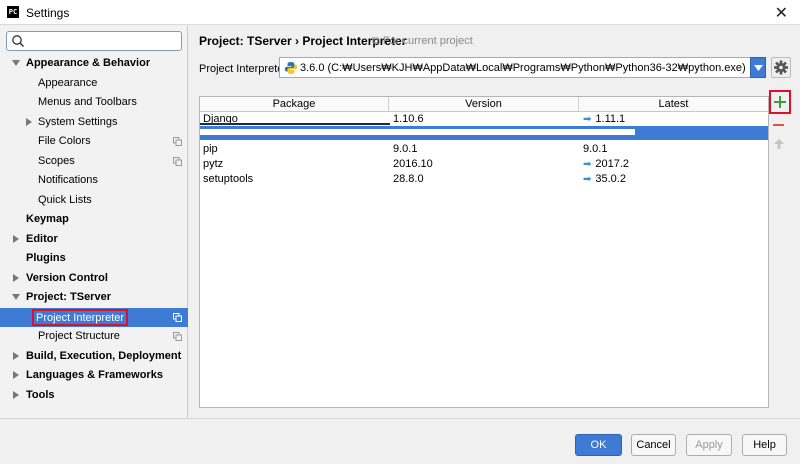 This screenshot has width=800, height=464. Describe the element at coordinates (427, 41) in the screenshot. I see `breadcrumb-note-text: For current project` at that location.